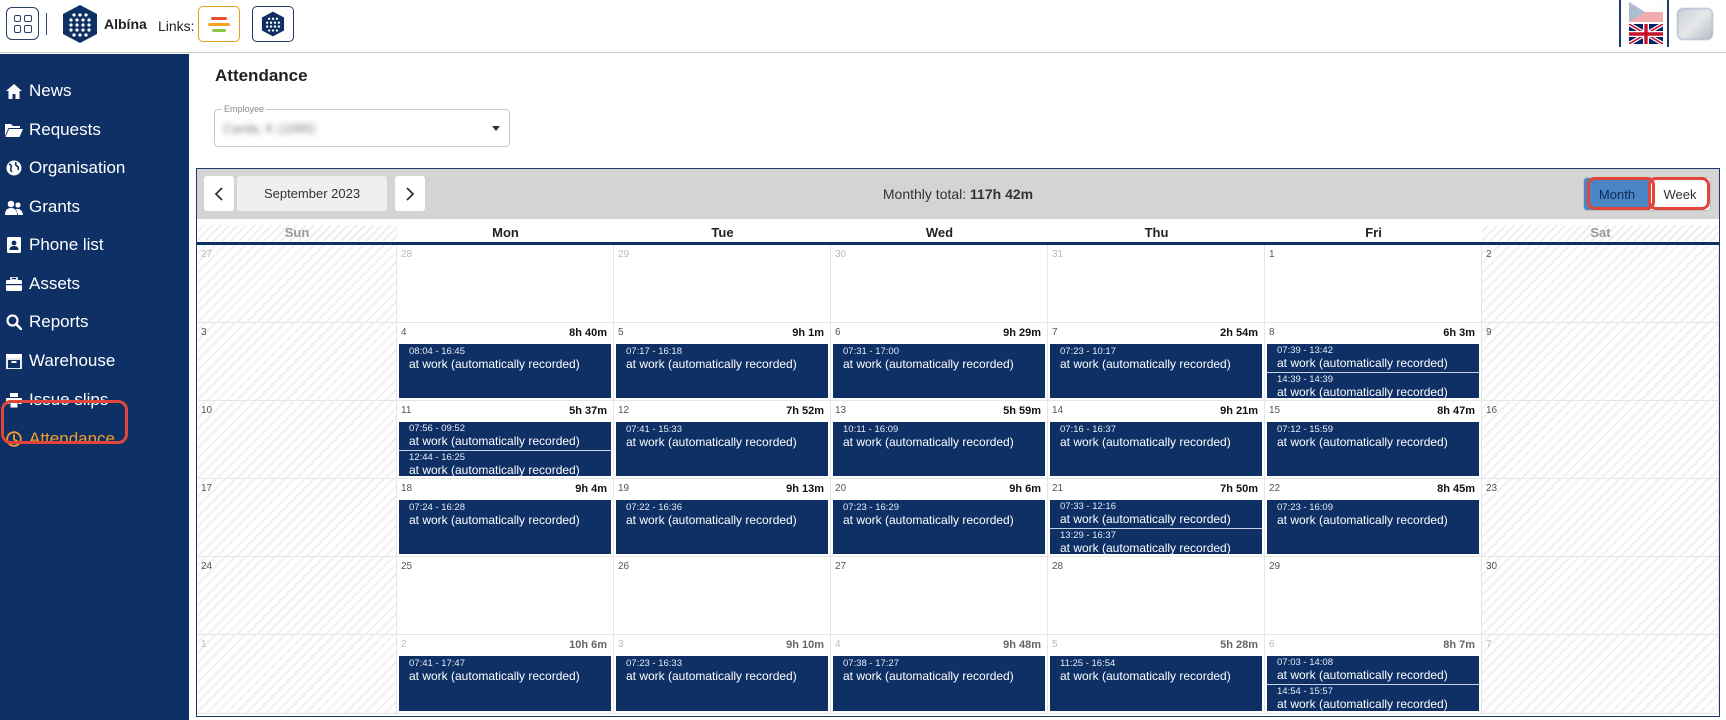  What do you see at coordinates (80, 24) in the screenshot?
I see `albina-logo-icon` at bounding box center [80, 24].